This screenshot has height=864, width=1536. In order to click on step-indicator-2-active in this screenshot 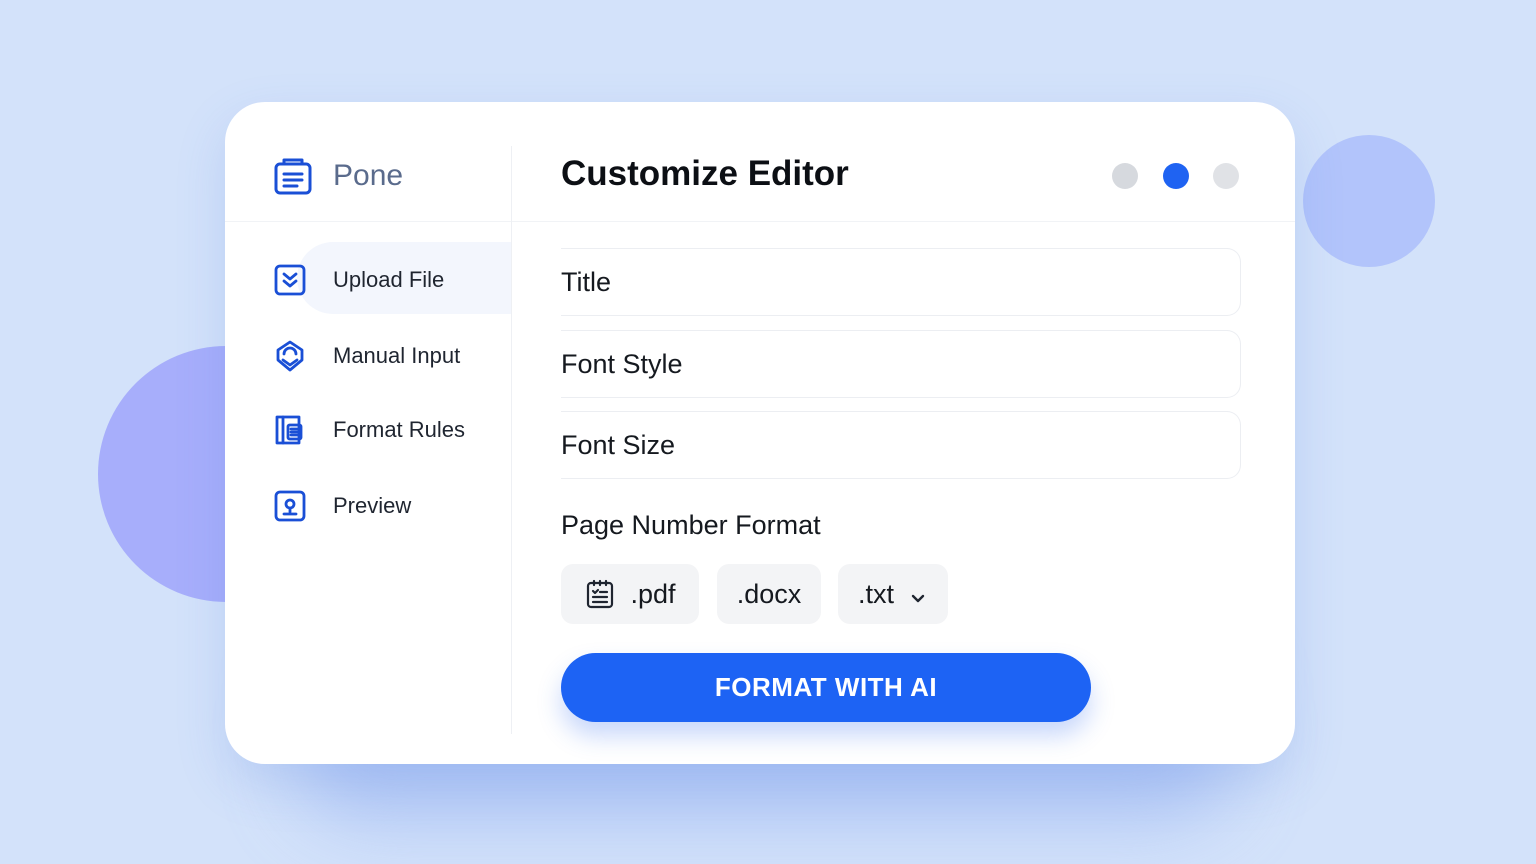, I will do `click(1176, 176)`.